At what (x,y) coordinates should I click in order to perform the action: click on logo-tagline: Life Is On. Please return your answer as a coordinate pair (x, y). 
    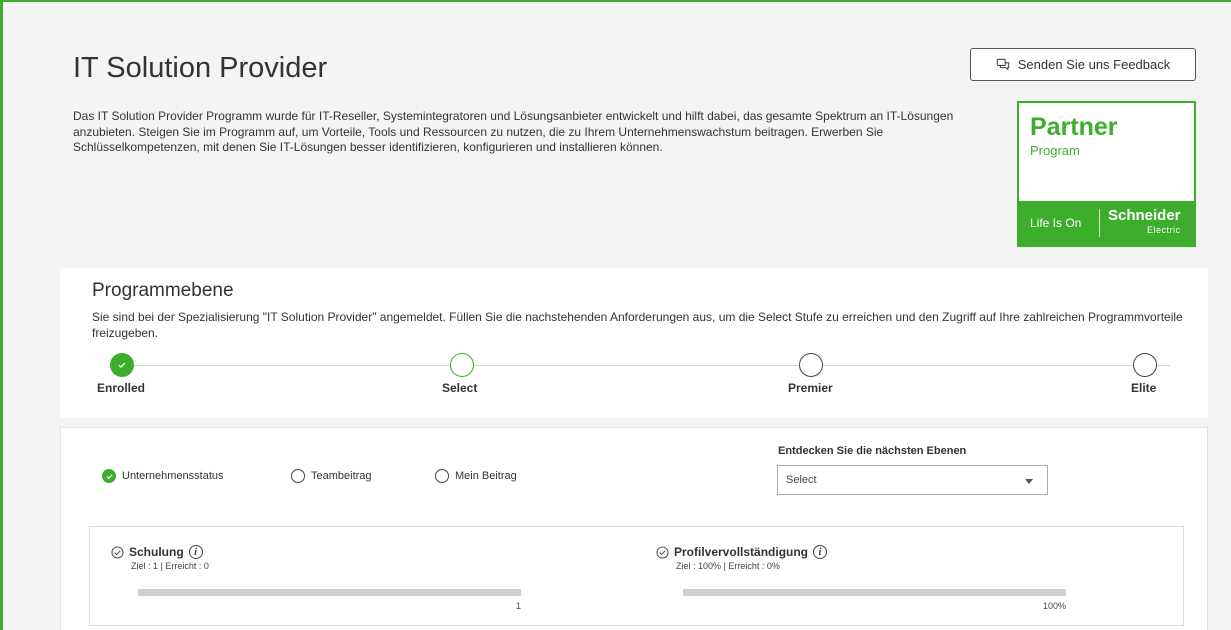
    Looking at the image, I should click on (1056, 223).